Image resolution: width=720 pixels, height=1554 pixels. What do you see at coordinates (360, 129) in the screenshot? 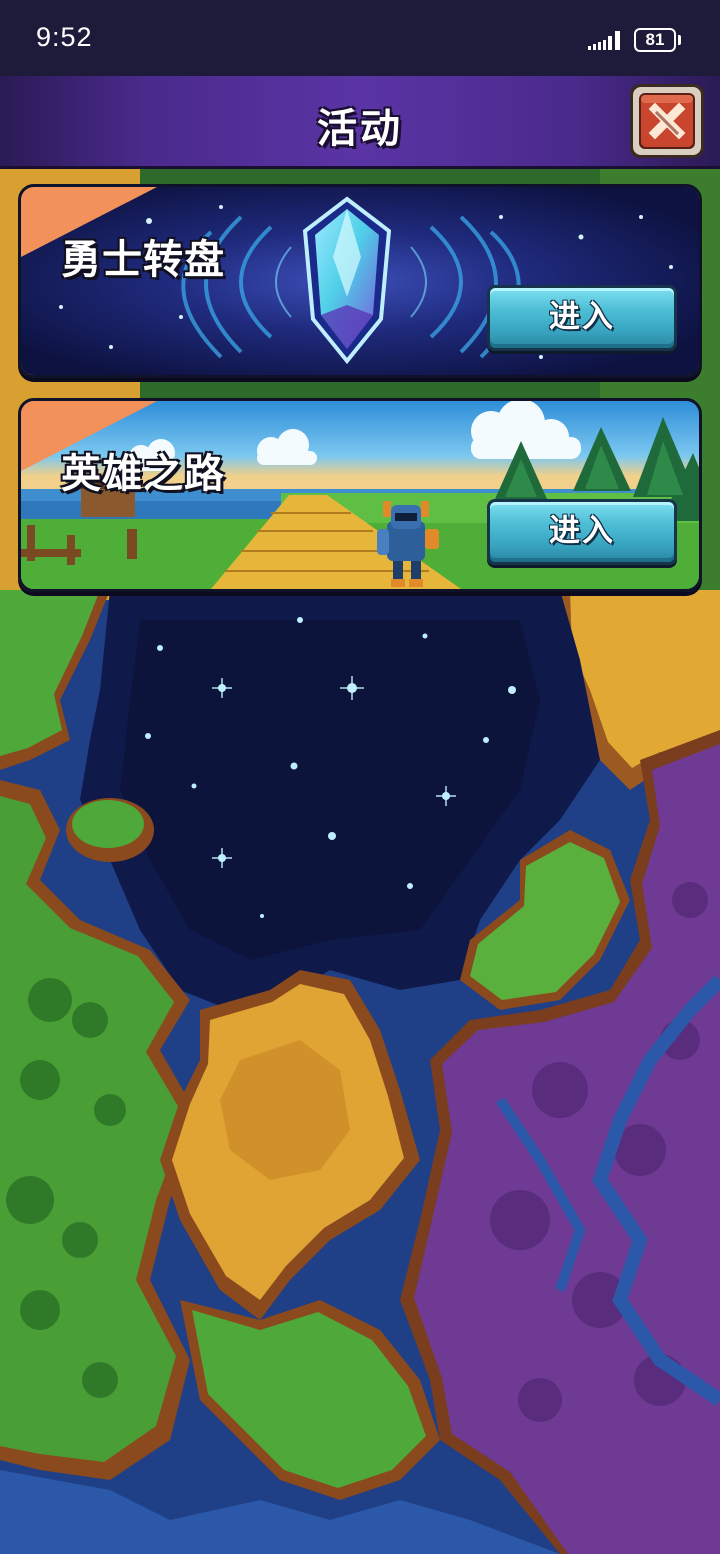
I see `page-title: 活动` at bounding box center [360, 129].